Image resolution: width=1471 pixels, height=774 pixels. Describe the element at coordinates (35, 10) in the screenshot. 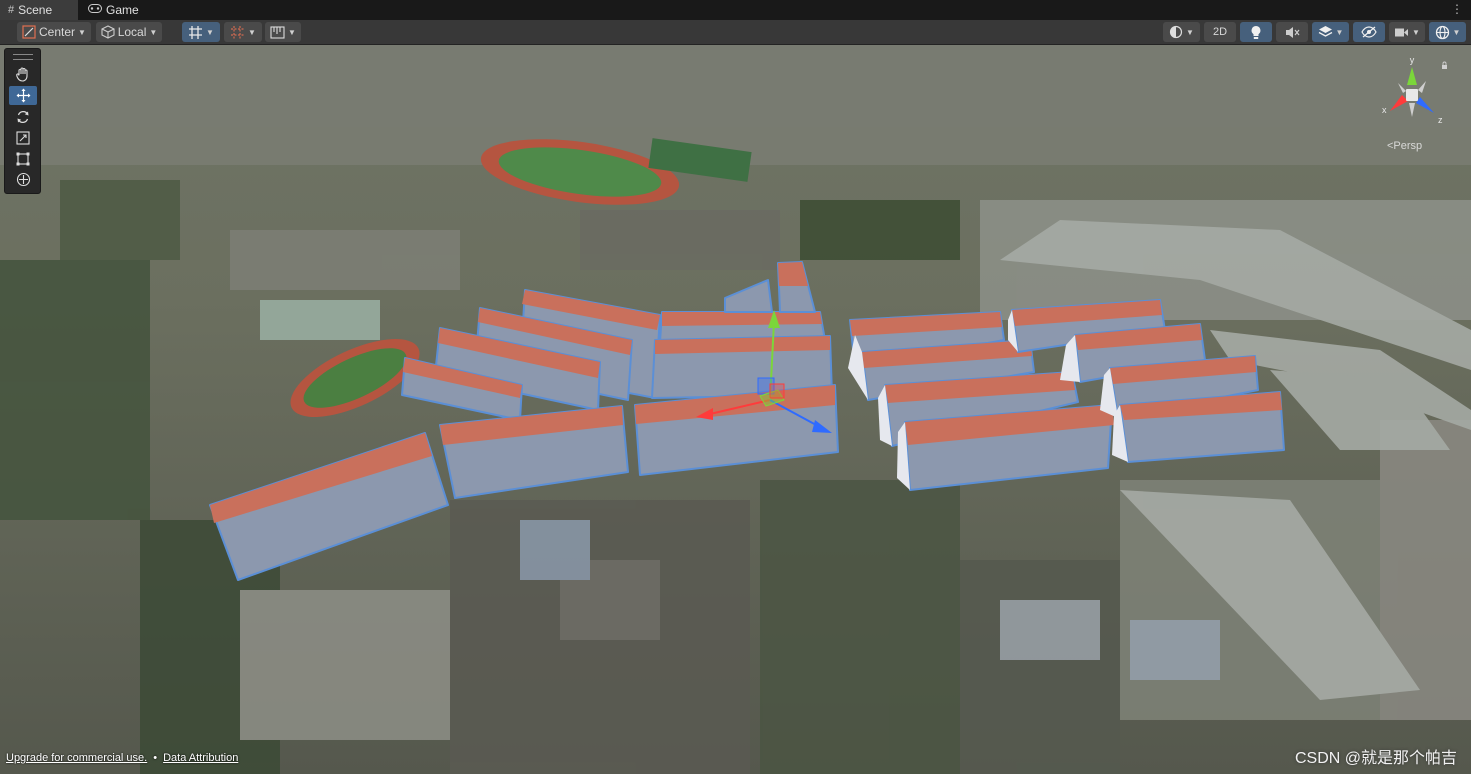

I see `tab-scene-label: Scene` at that location.